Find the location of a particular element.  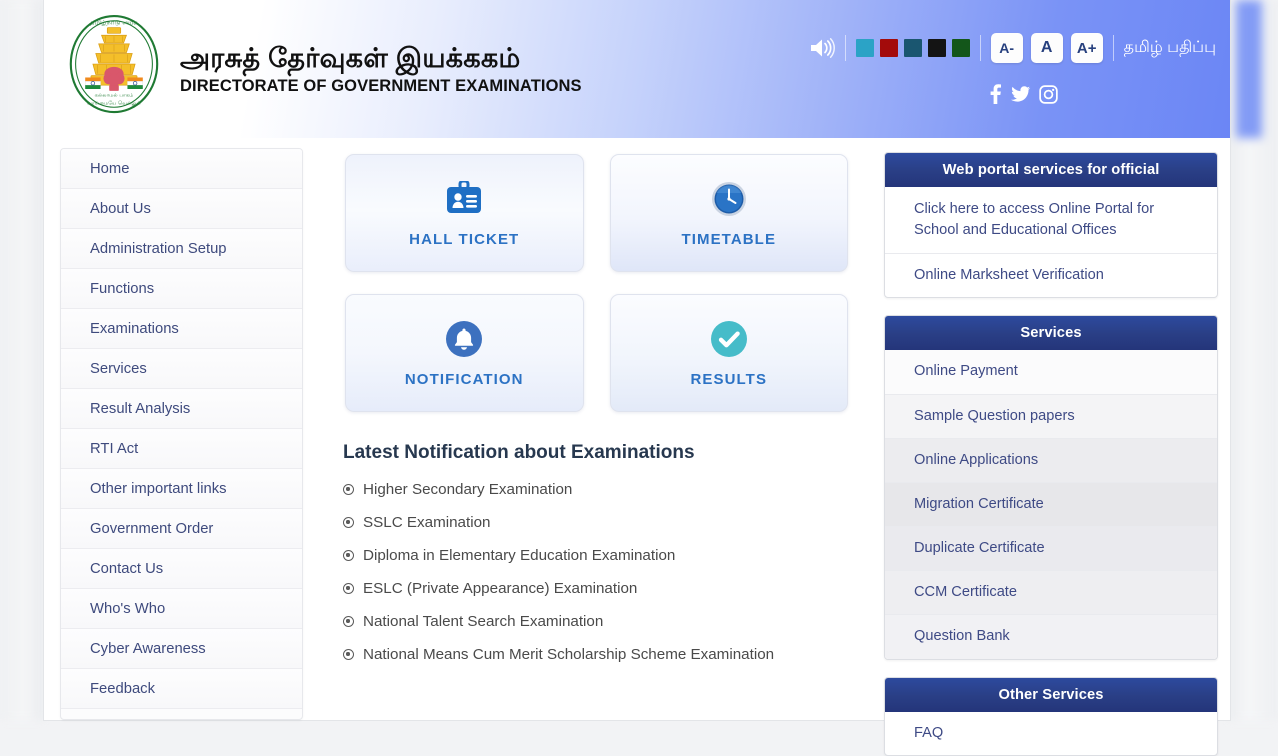

site-title-tamil: அரசுத் தேர்வுகள் இயக்ககம் is located at coordinates (350, 57).